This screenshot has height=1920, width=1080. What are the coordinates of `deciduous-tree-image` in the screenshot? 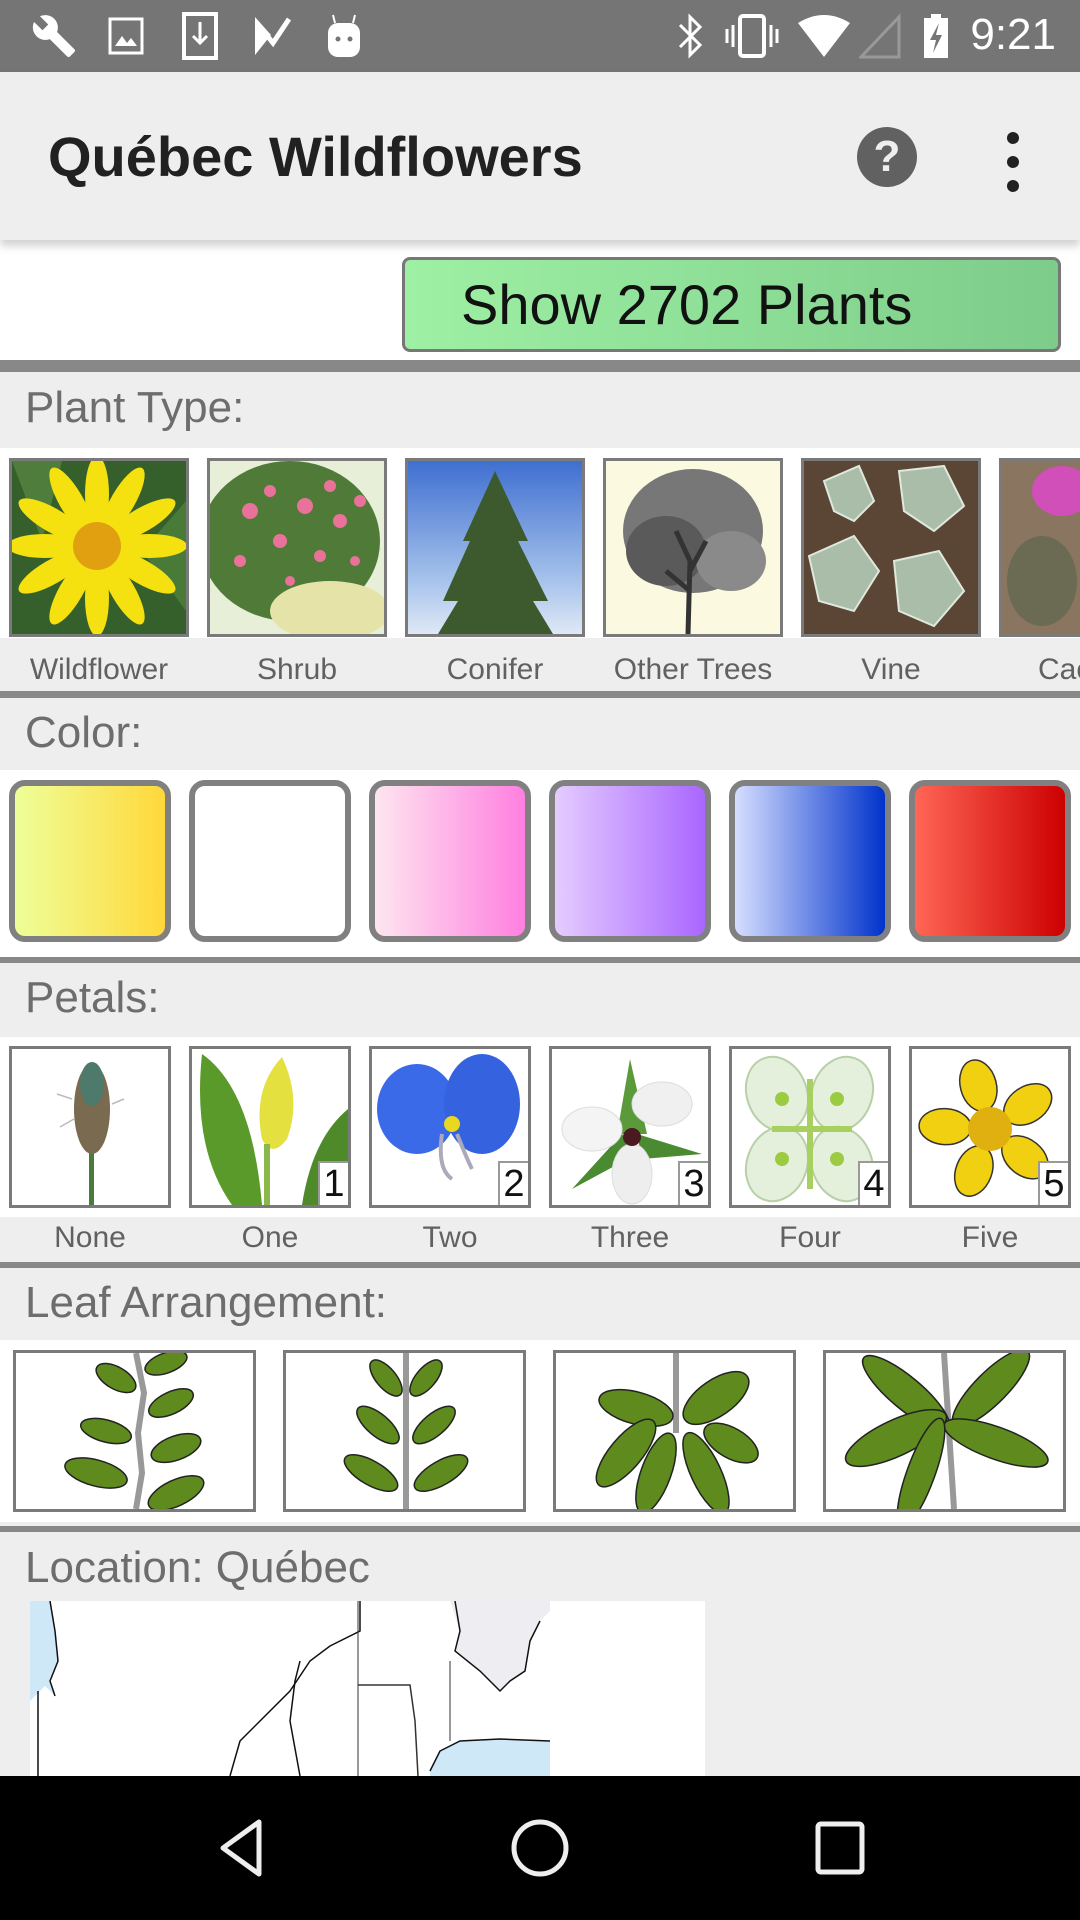 It's located at (693, 547).